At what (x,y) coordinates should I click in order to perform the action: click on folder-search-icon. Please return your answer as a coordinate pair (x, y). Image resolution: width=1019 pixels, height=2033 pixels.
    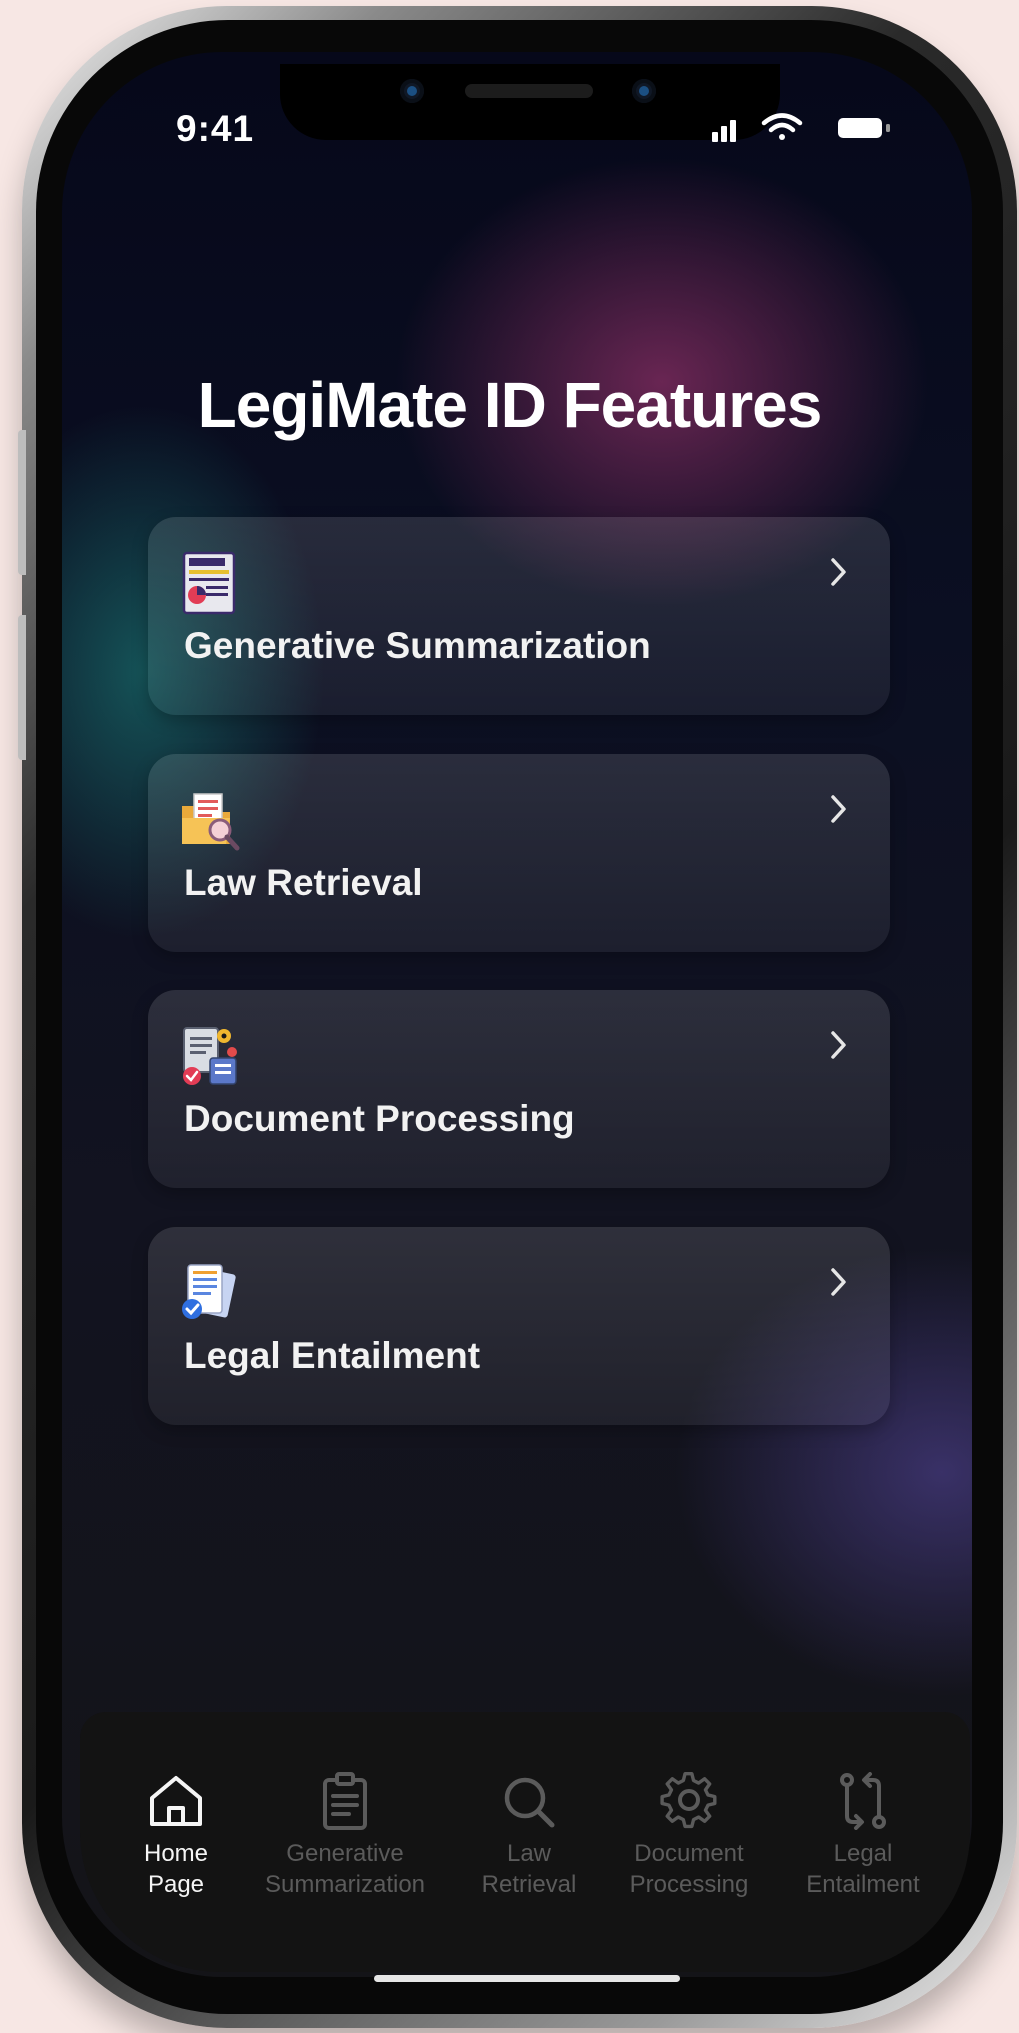
    Looking at the image, I should click on (211, 822).